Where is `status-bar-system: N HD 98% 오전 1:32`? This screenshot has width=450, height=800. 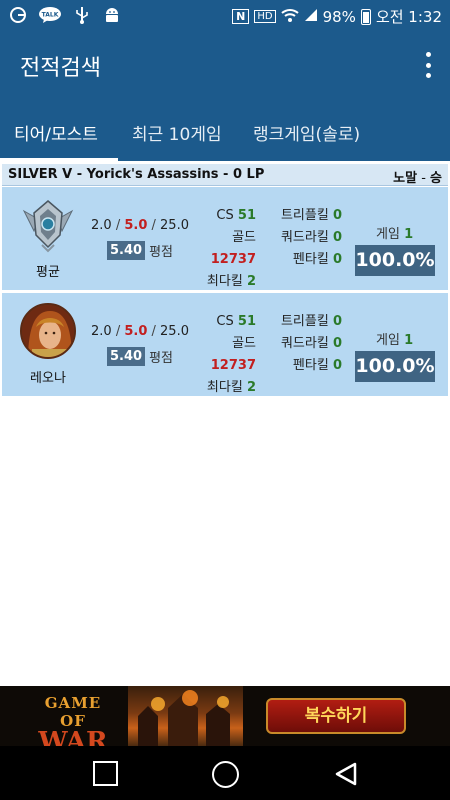 status-bar-system: N HD 98% 오전 1:32 is located at coordinates (337, 16).